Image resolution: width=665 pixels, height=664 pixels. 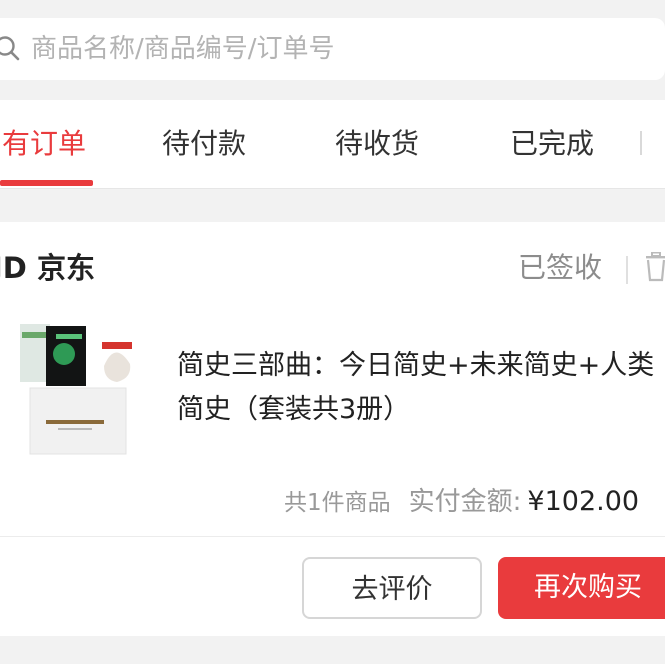 I want to click on tab-divider, so click(x=641, y=143).